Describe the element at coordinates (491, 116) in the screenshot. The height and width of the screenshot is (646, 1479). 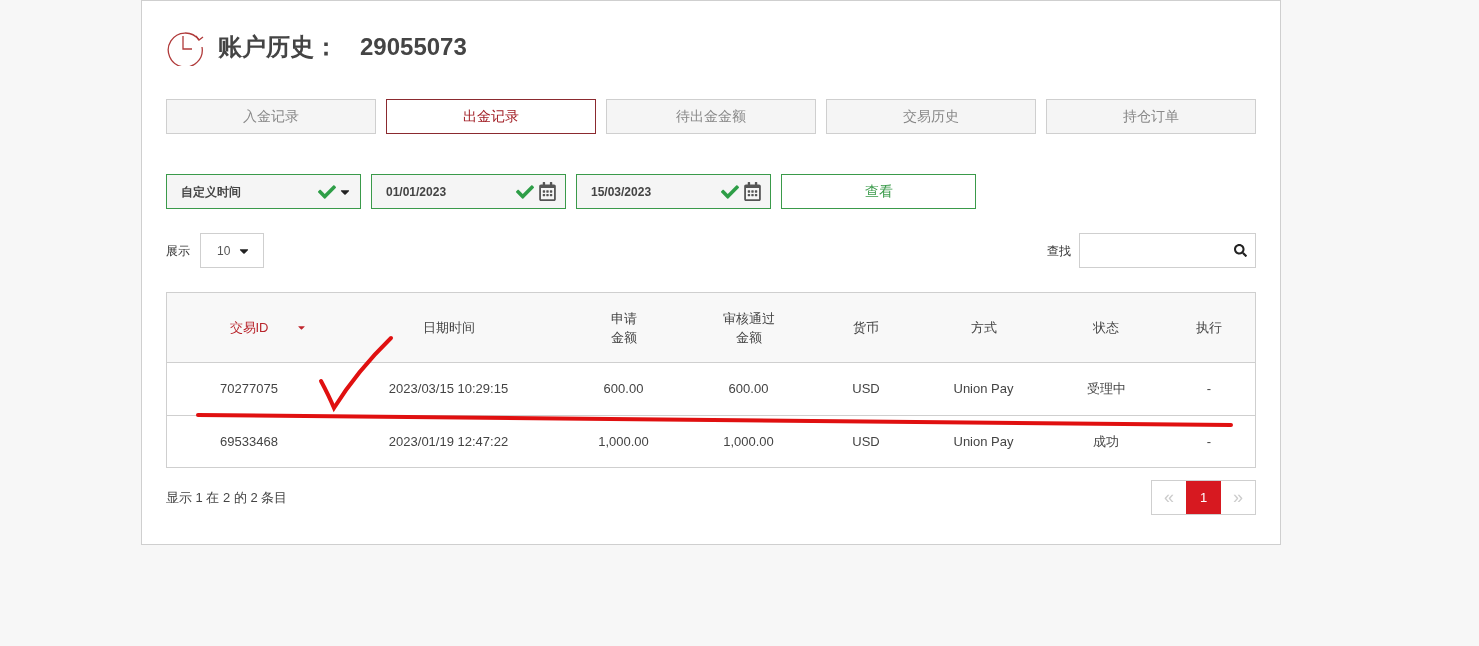
I see `tab: 出金记录` at that location.